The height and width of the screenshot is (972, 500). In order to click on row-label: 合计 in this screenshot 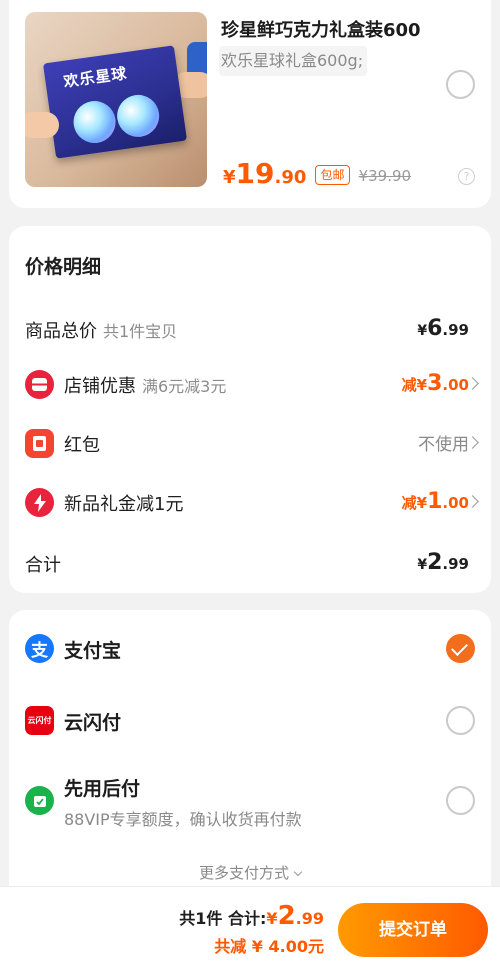, I will do `click(43, 565)`.